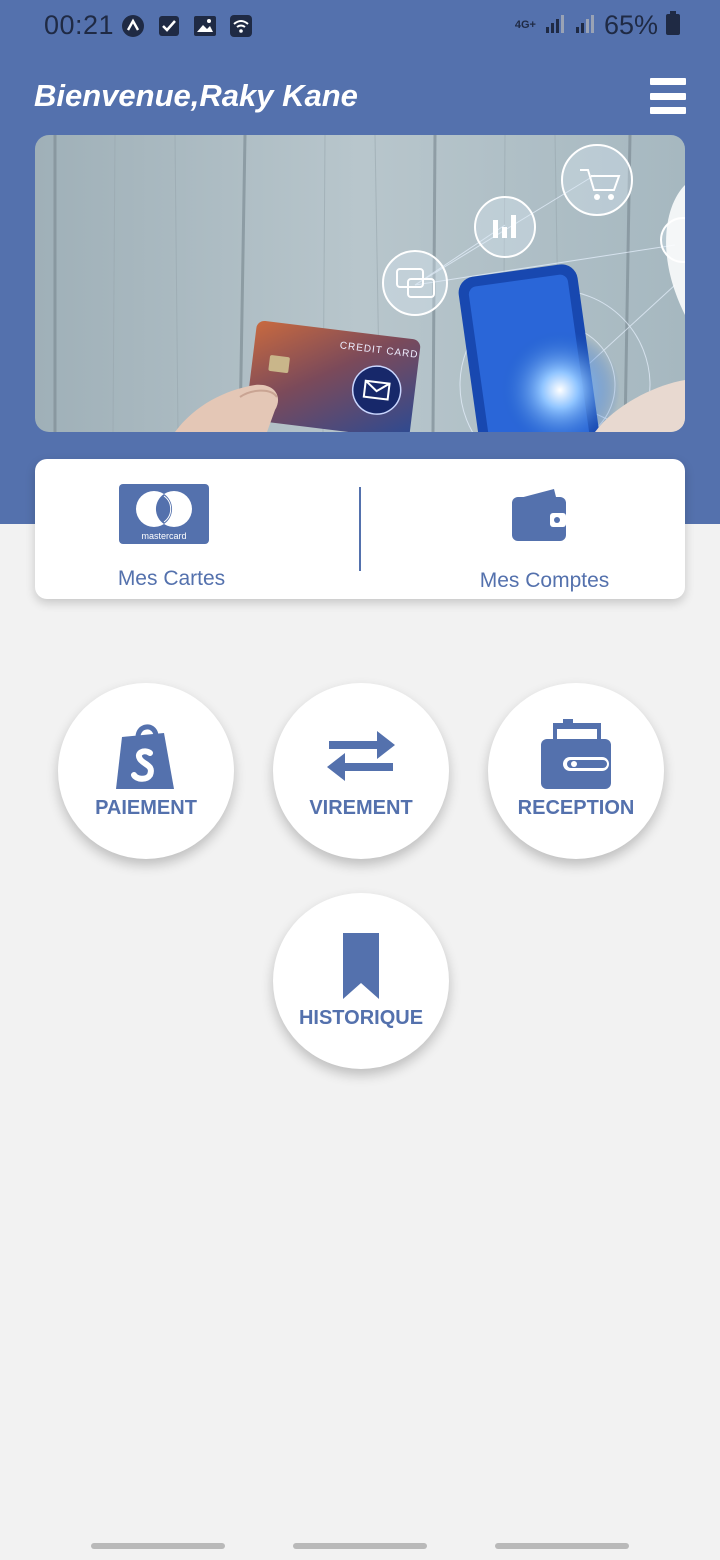  Describe the element at coordinates (133, 26) in the screenshot. I see `app-notification-icon` at that location.